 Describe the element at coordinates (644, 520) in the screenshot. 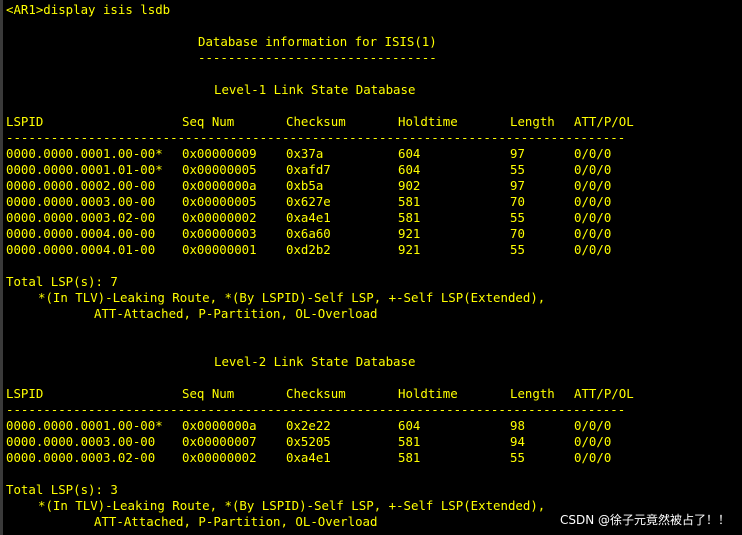

I see `csdn-watermark: CSDN @徐子元竟然被占了！！` at that location.